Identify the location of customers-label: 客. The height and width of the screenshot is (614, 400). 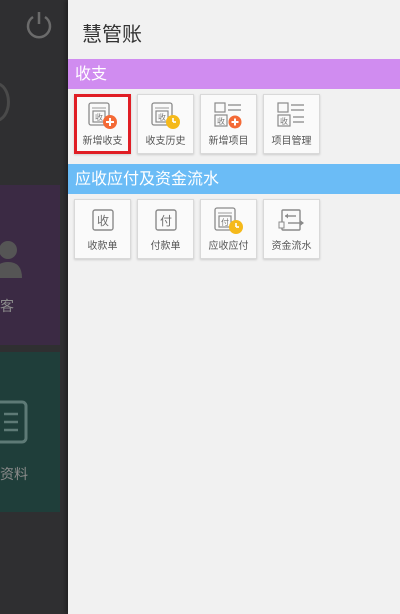
(7, 307).